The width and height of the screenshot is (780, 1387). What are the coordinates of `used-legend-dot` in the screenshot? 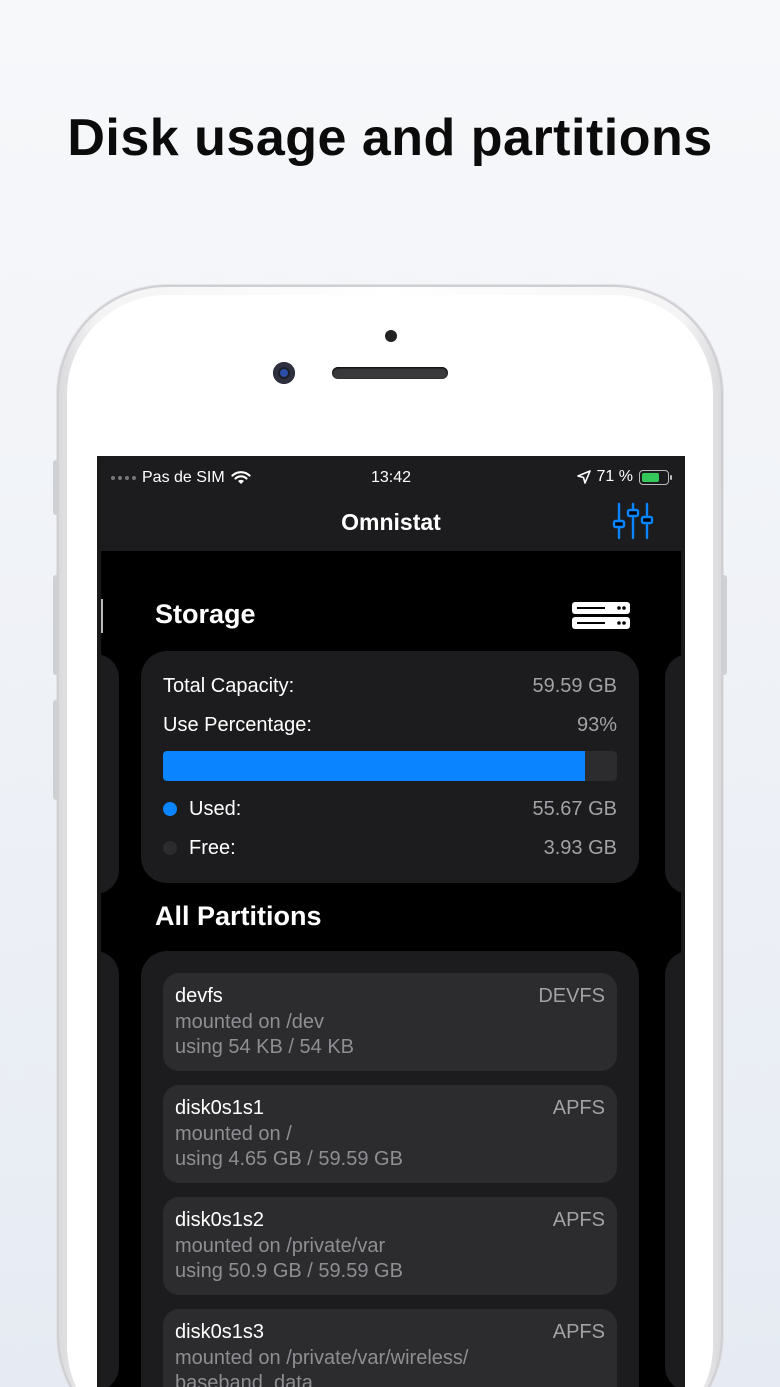 It's located at (170, 809).